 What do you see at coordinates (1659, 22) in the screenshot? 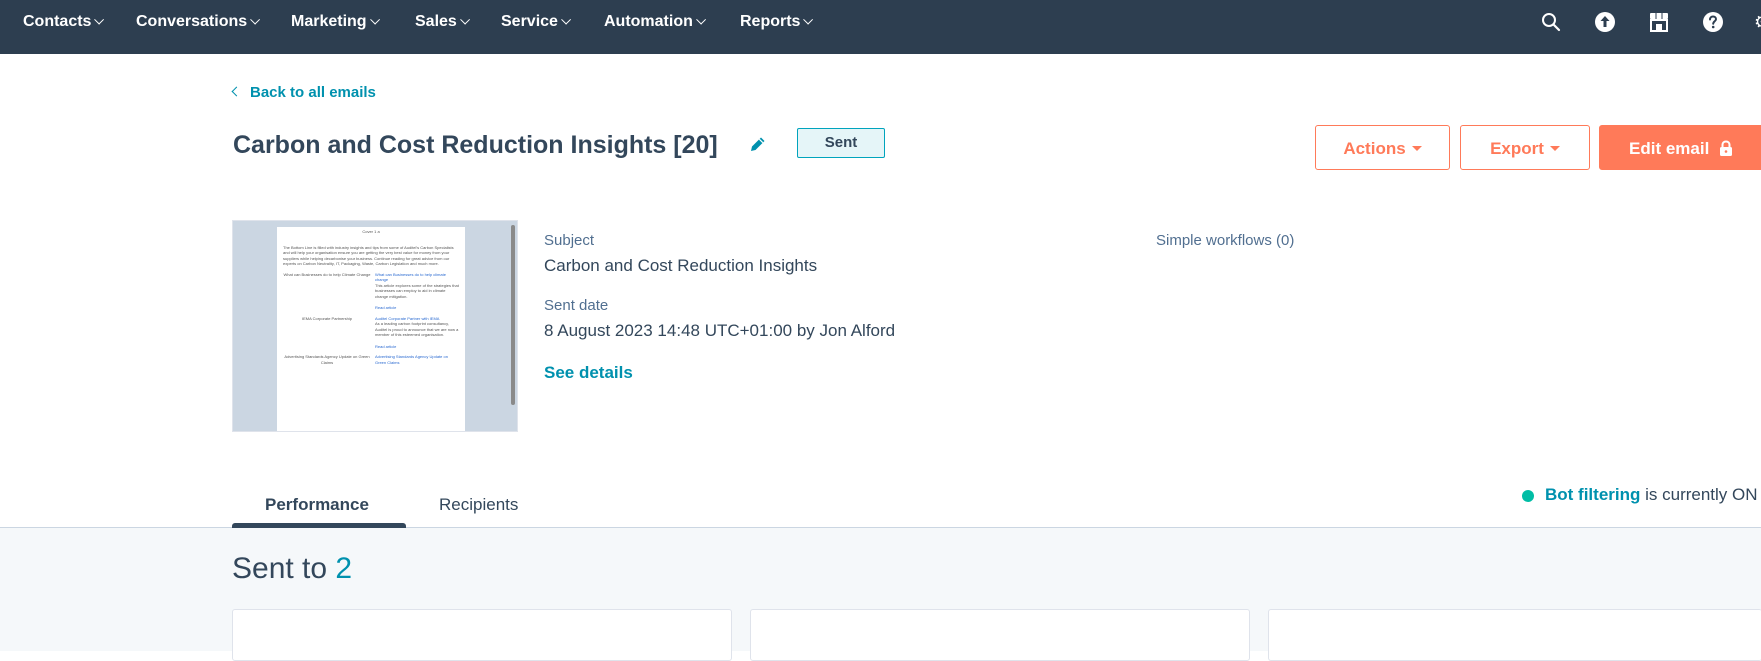
I see `marketplace-icon` at bounding box center [1659, 22].